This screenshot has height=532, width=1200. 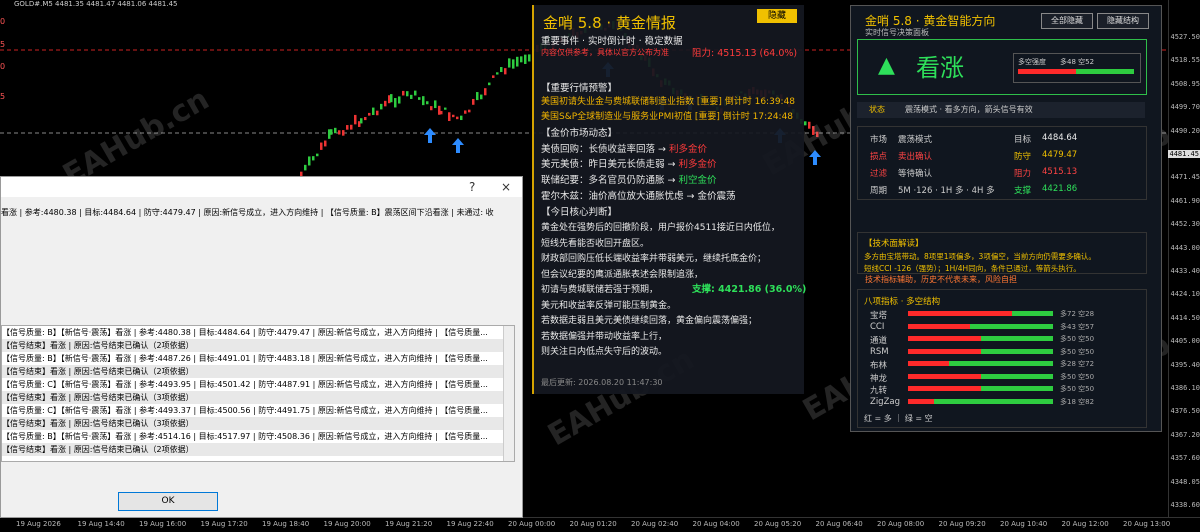 What do you see at coordinates (579, 88) in the screenshot?
I see `alert-header: 【重要行情预警】` at bounding box center [579, 88].